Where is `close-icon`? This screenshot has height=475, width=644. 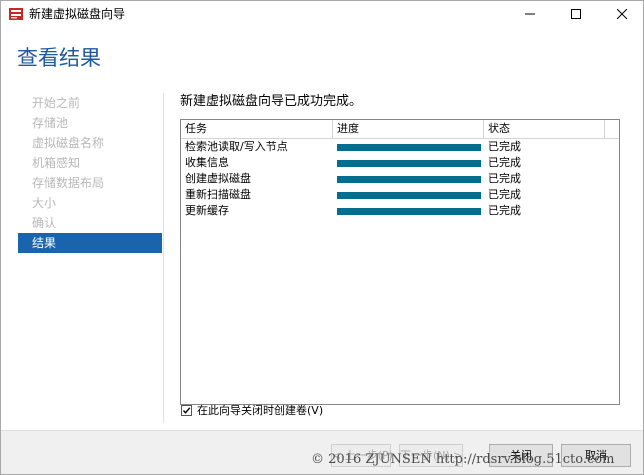
close-icon is located at coordinates (622, 14).